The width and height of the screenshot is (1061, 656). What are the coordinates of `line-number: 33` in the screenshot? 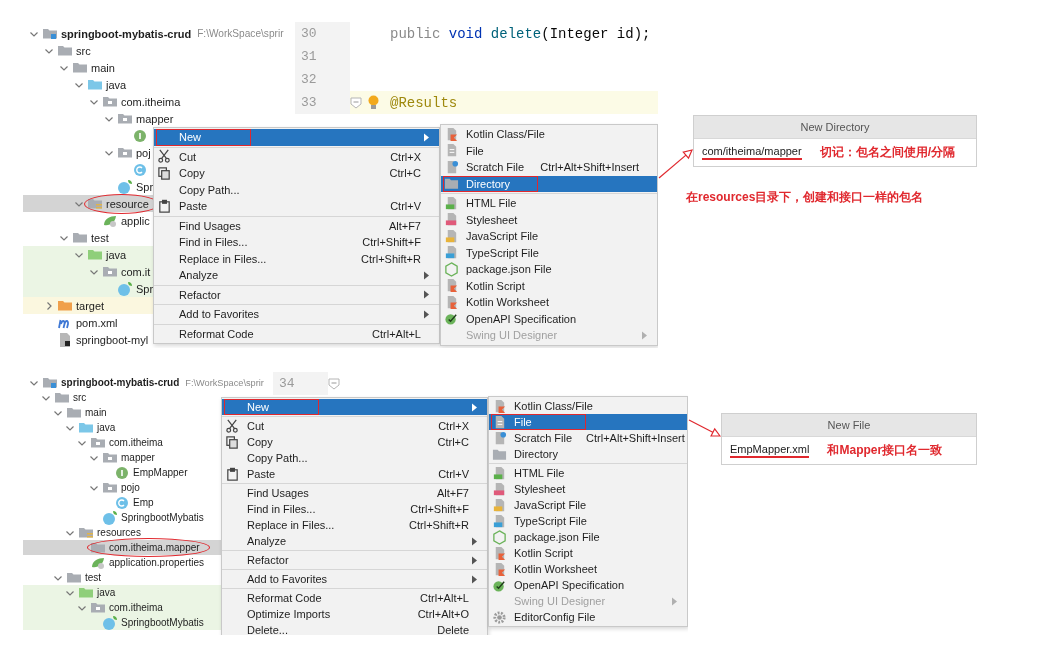 It's located at (322, 102).